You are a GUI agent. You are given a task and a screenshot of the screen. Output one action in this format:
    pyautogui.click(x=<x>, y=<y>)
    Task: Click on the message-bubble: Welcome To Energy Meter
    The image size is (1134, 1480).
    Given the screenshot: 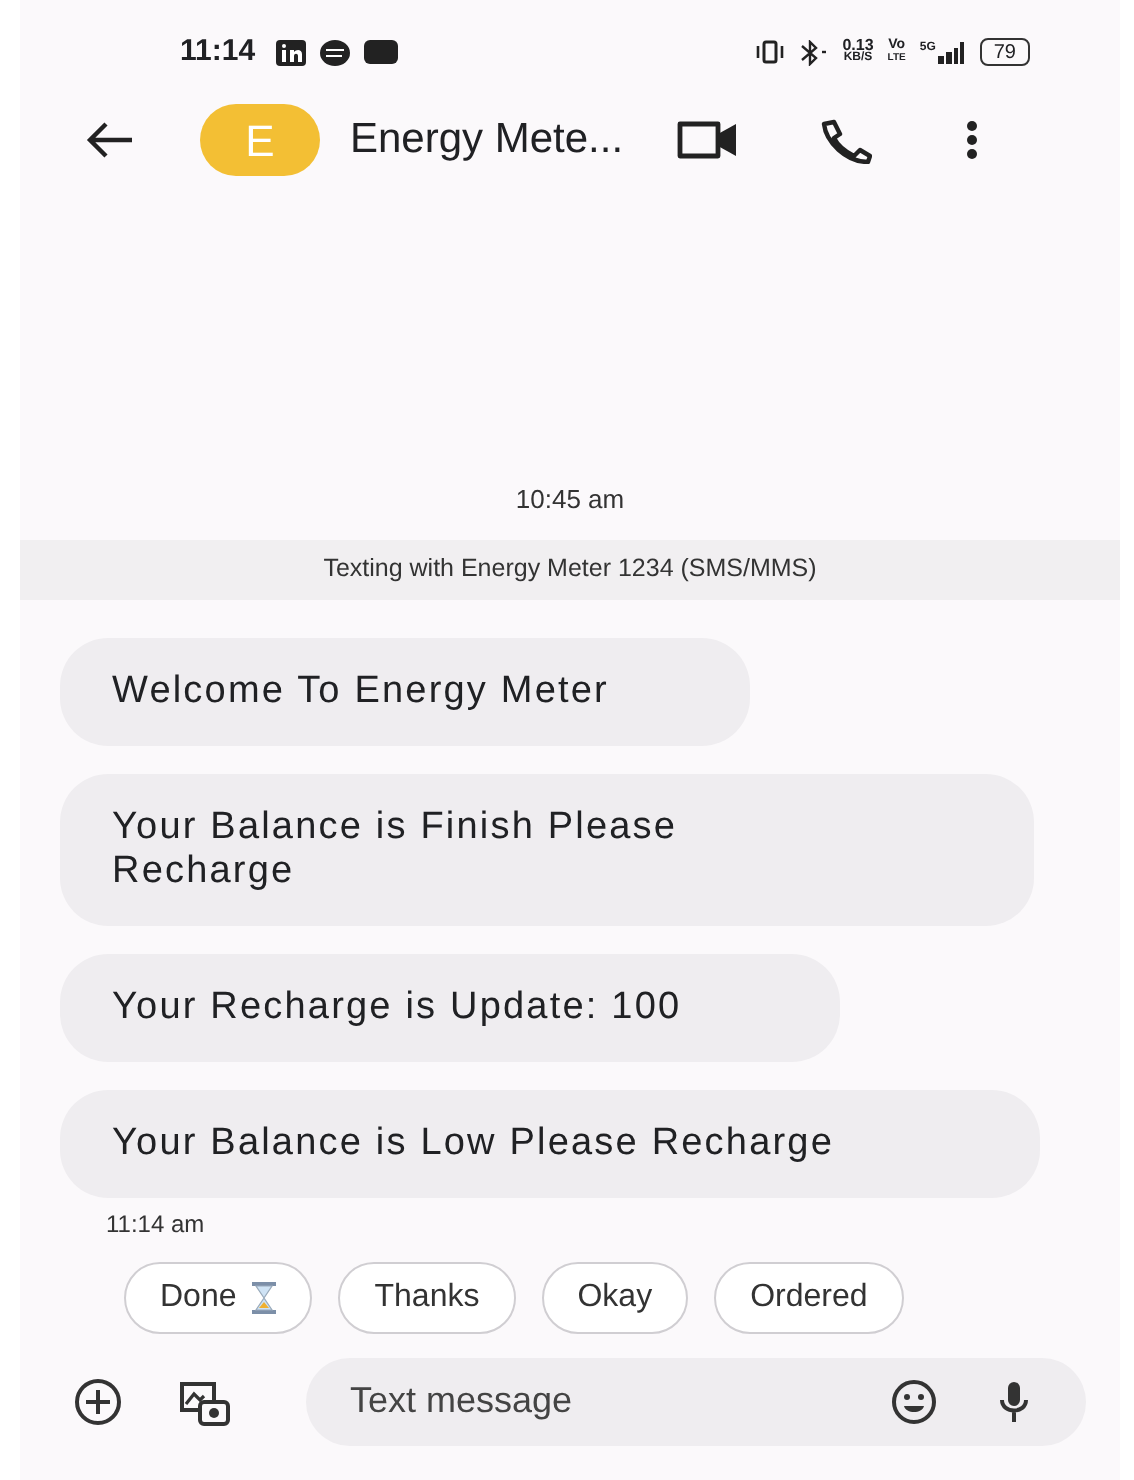 What is the action you would take?
    pyautogui.click(x=405, y=691)
    